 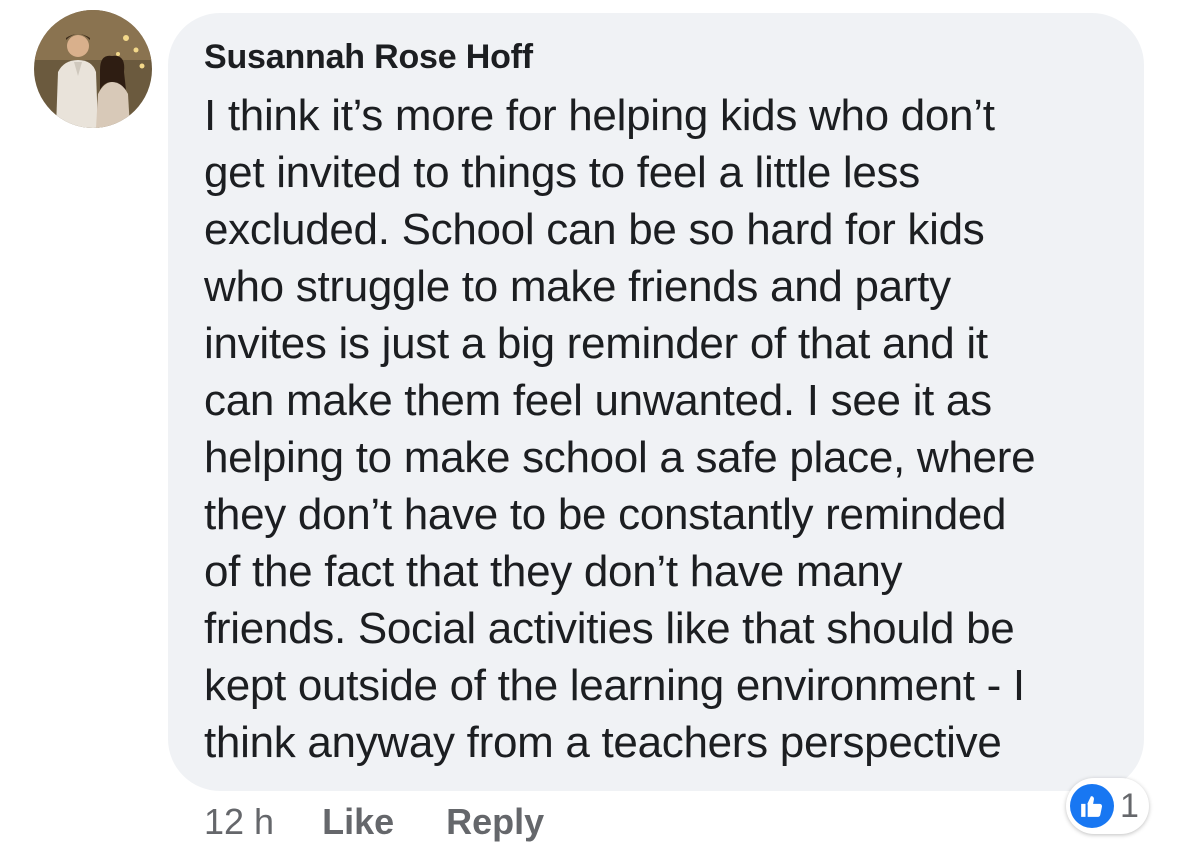 I want to click on thumbs-up-icon, so click(x=1092, y=806).